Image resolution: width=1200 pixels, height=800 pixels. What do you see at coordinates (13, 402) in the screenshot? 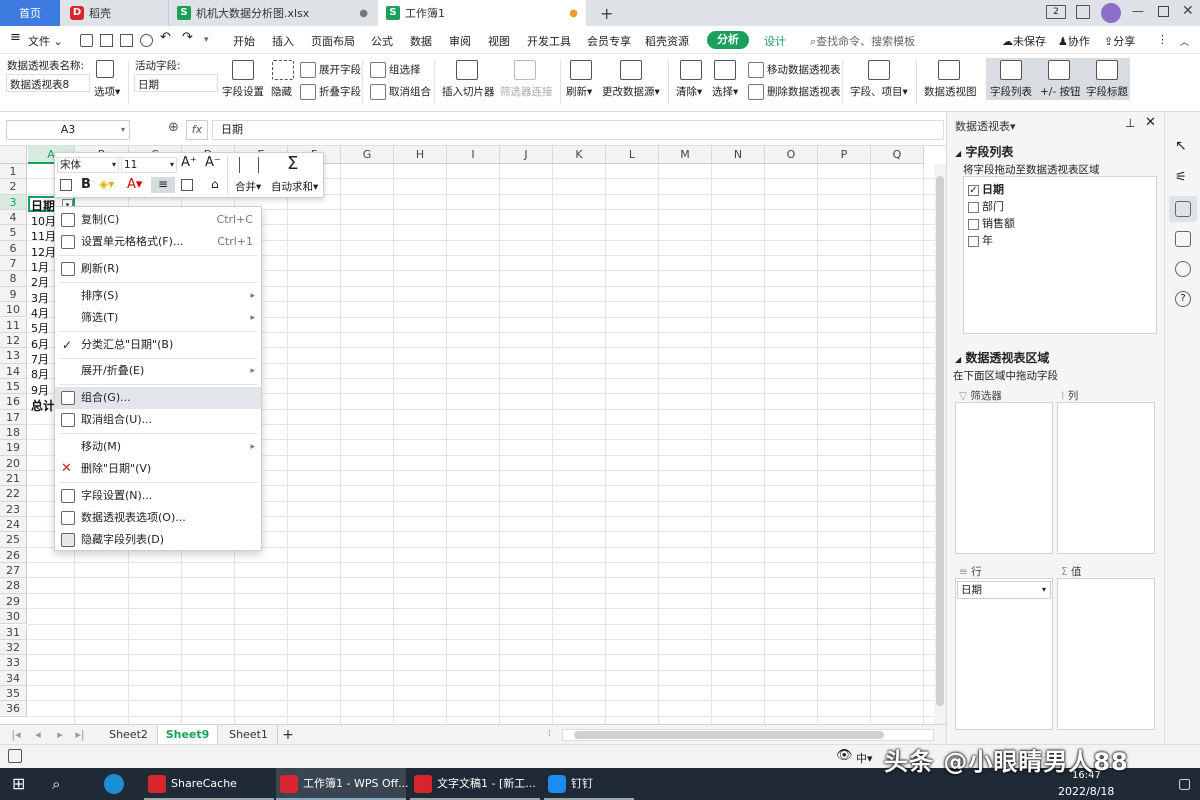
I see `row-header-16: 16` at bounding box center [13, 402].